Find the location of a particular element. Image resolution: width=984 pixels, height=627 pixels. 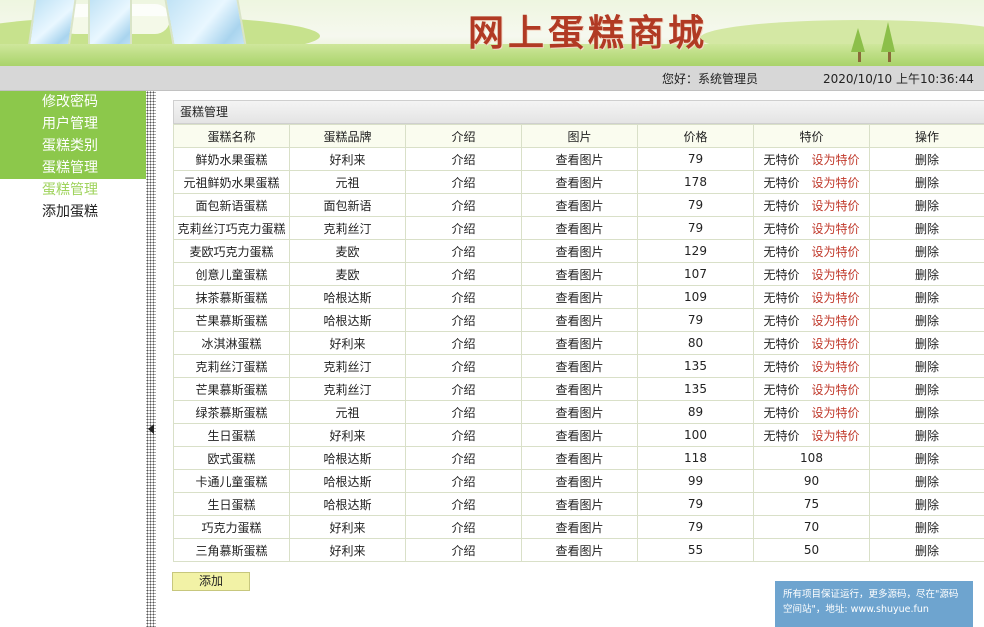

sidebar-item-cake-categories: 蛋糕类别 is located at coordinates (73, 146).